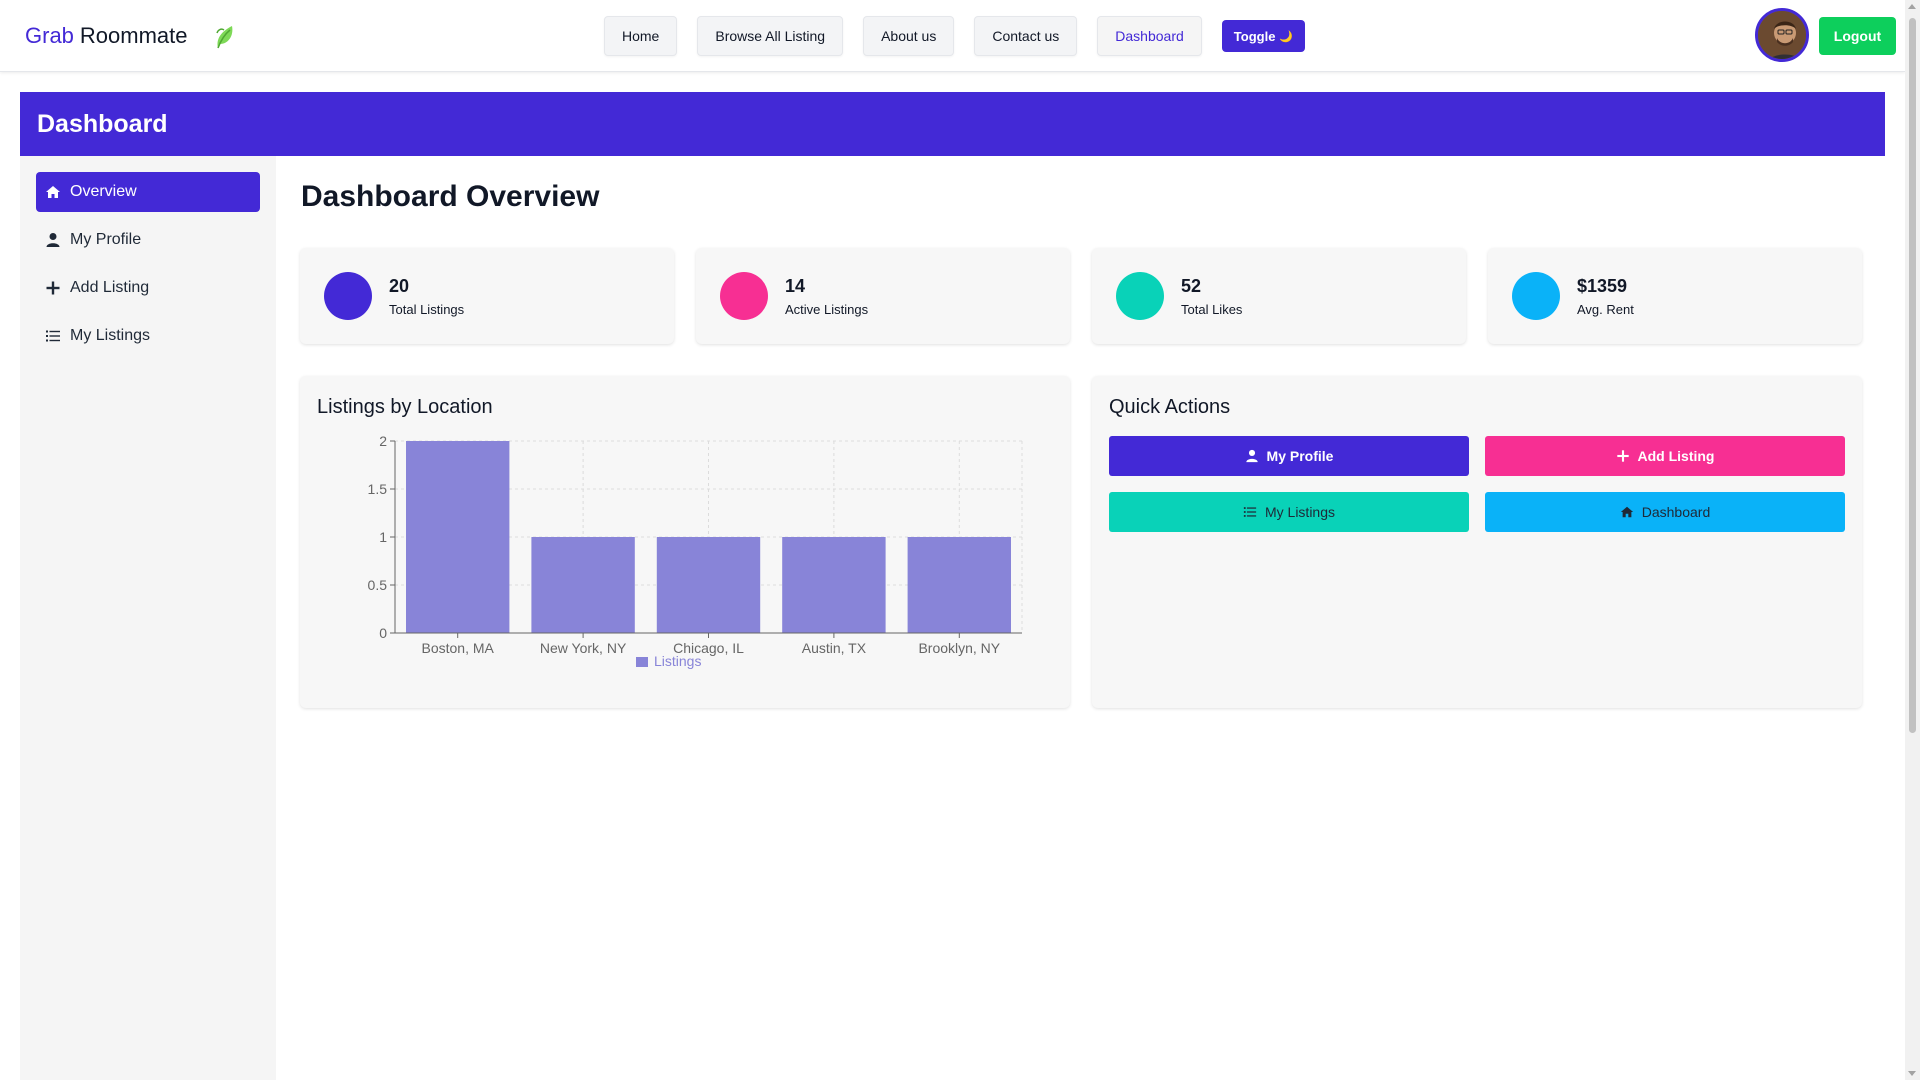  I want to click on avatar-image, so click(1782, 35).